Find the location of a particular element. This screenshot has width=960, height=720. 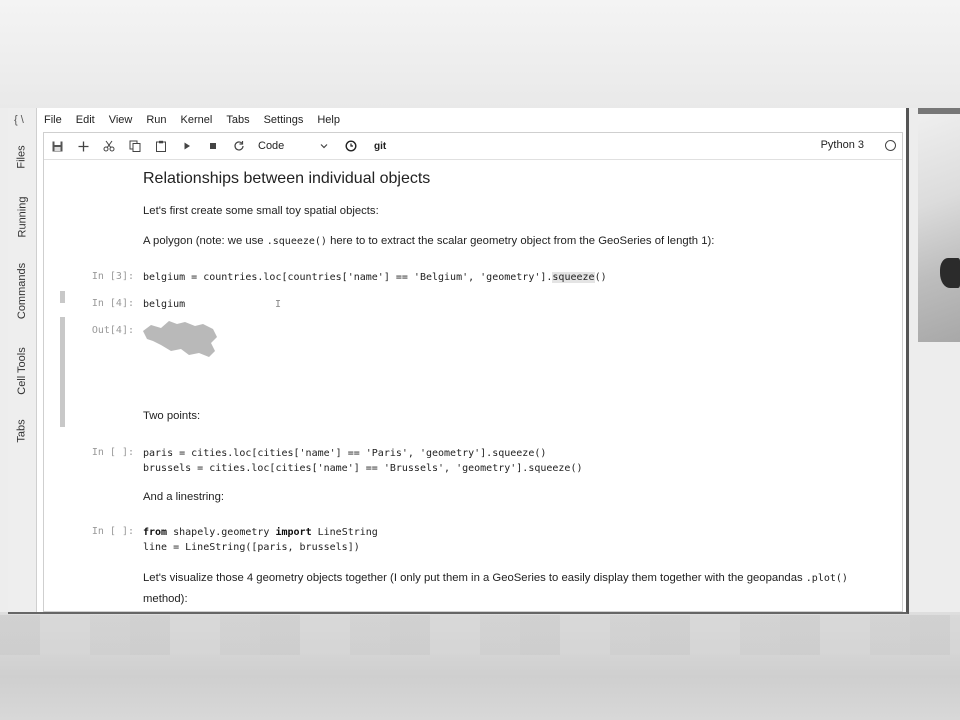

code-keyword: from is located at coordinates (155, 532).